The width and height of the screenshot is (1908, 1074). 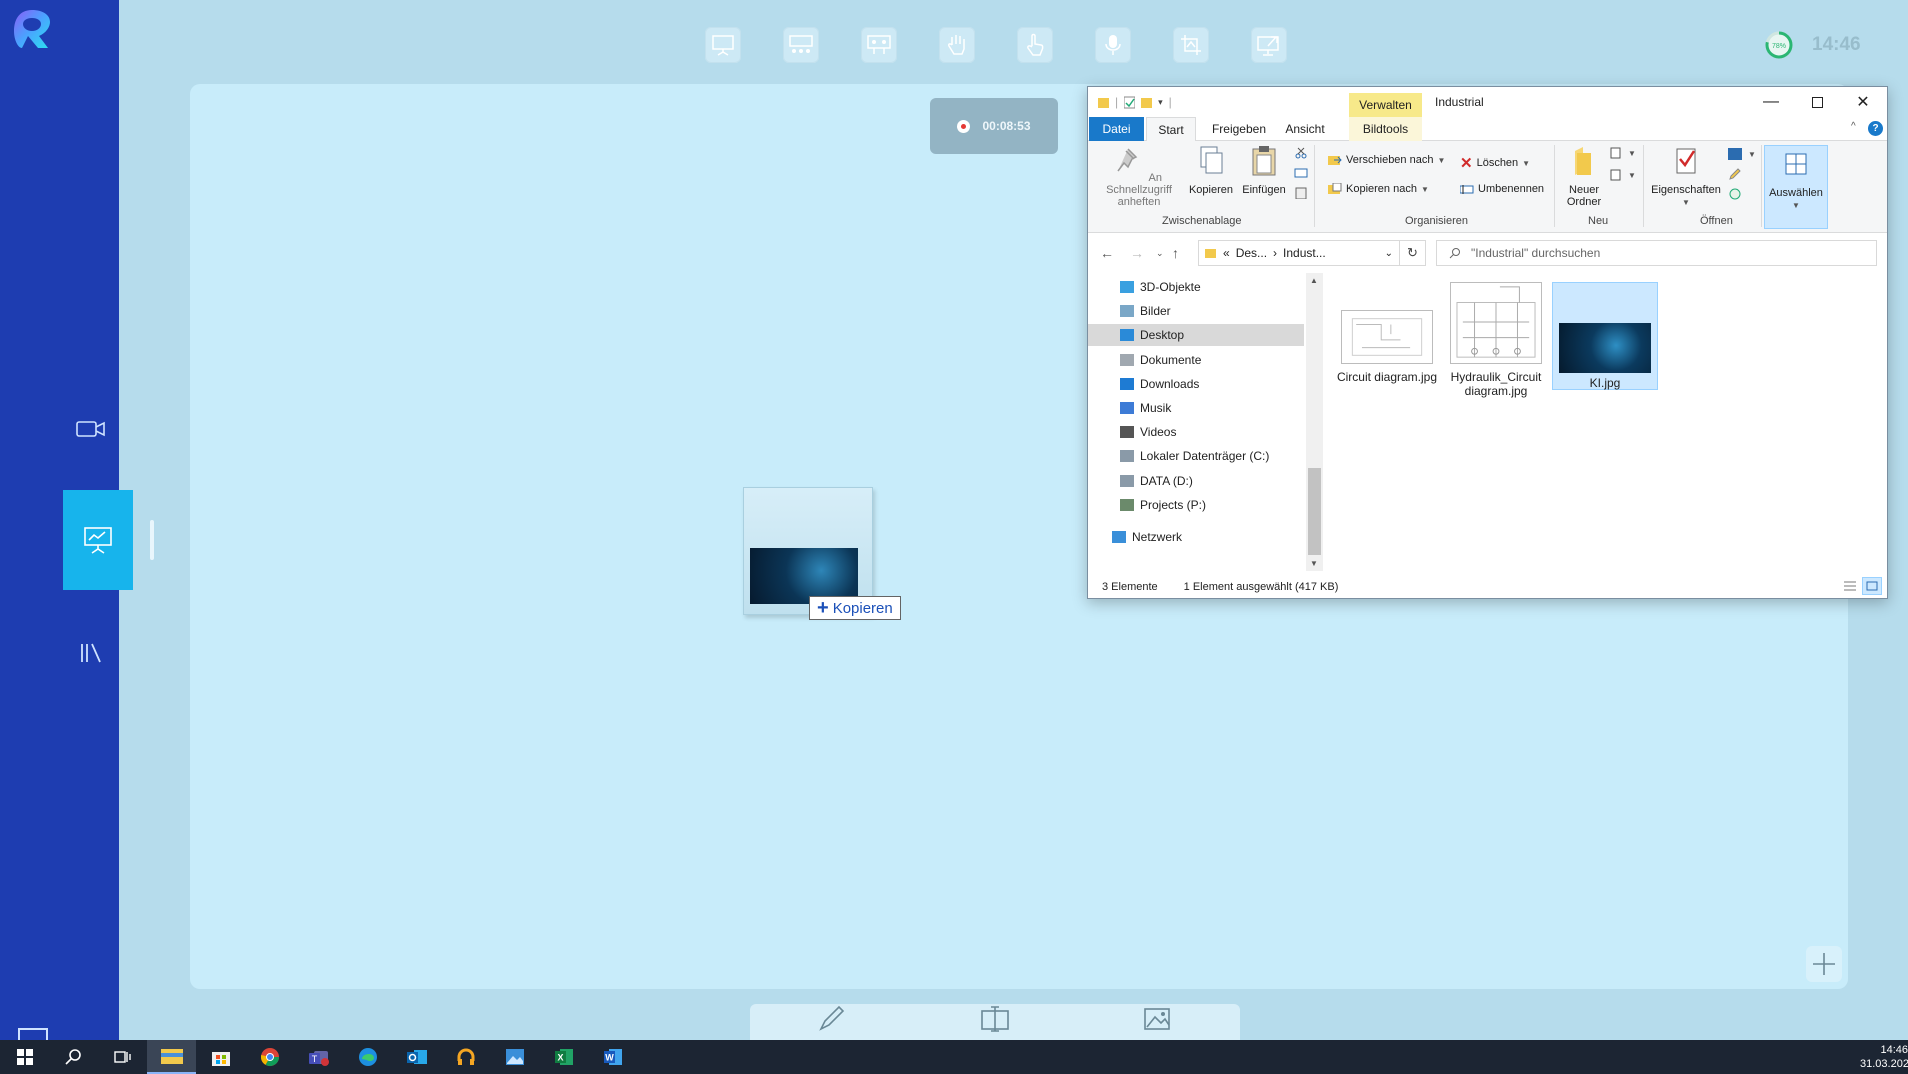 I want to click on task-view-button, so click(x=122, y=1057).